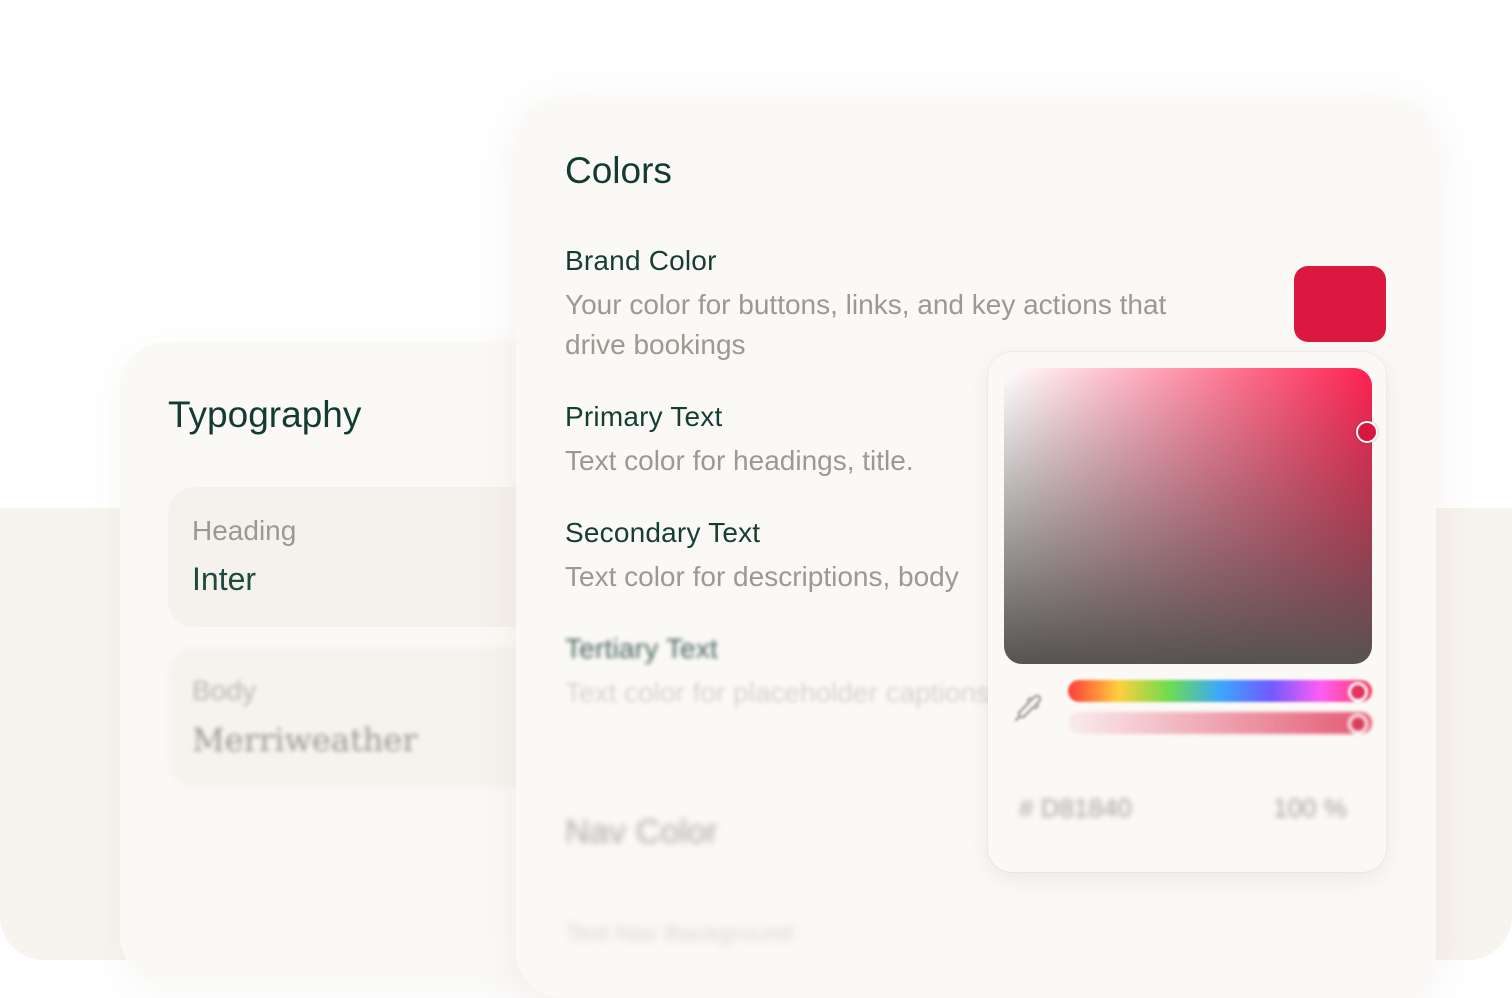  I want to click on heading-font-value: Inter, so click(224, 579).